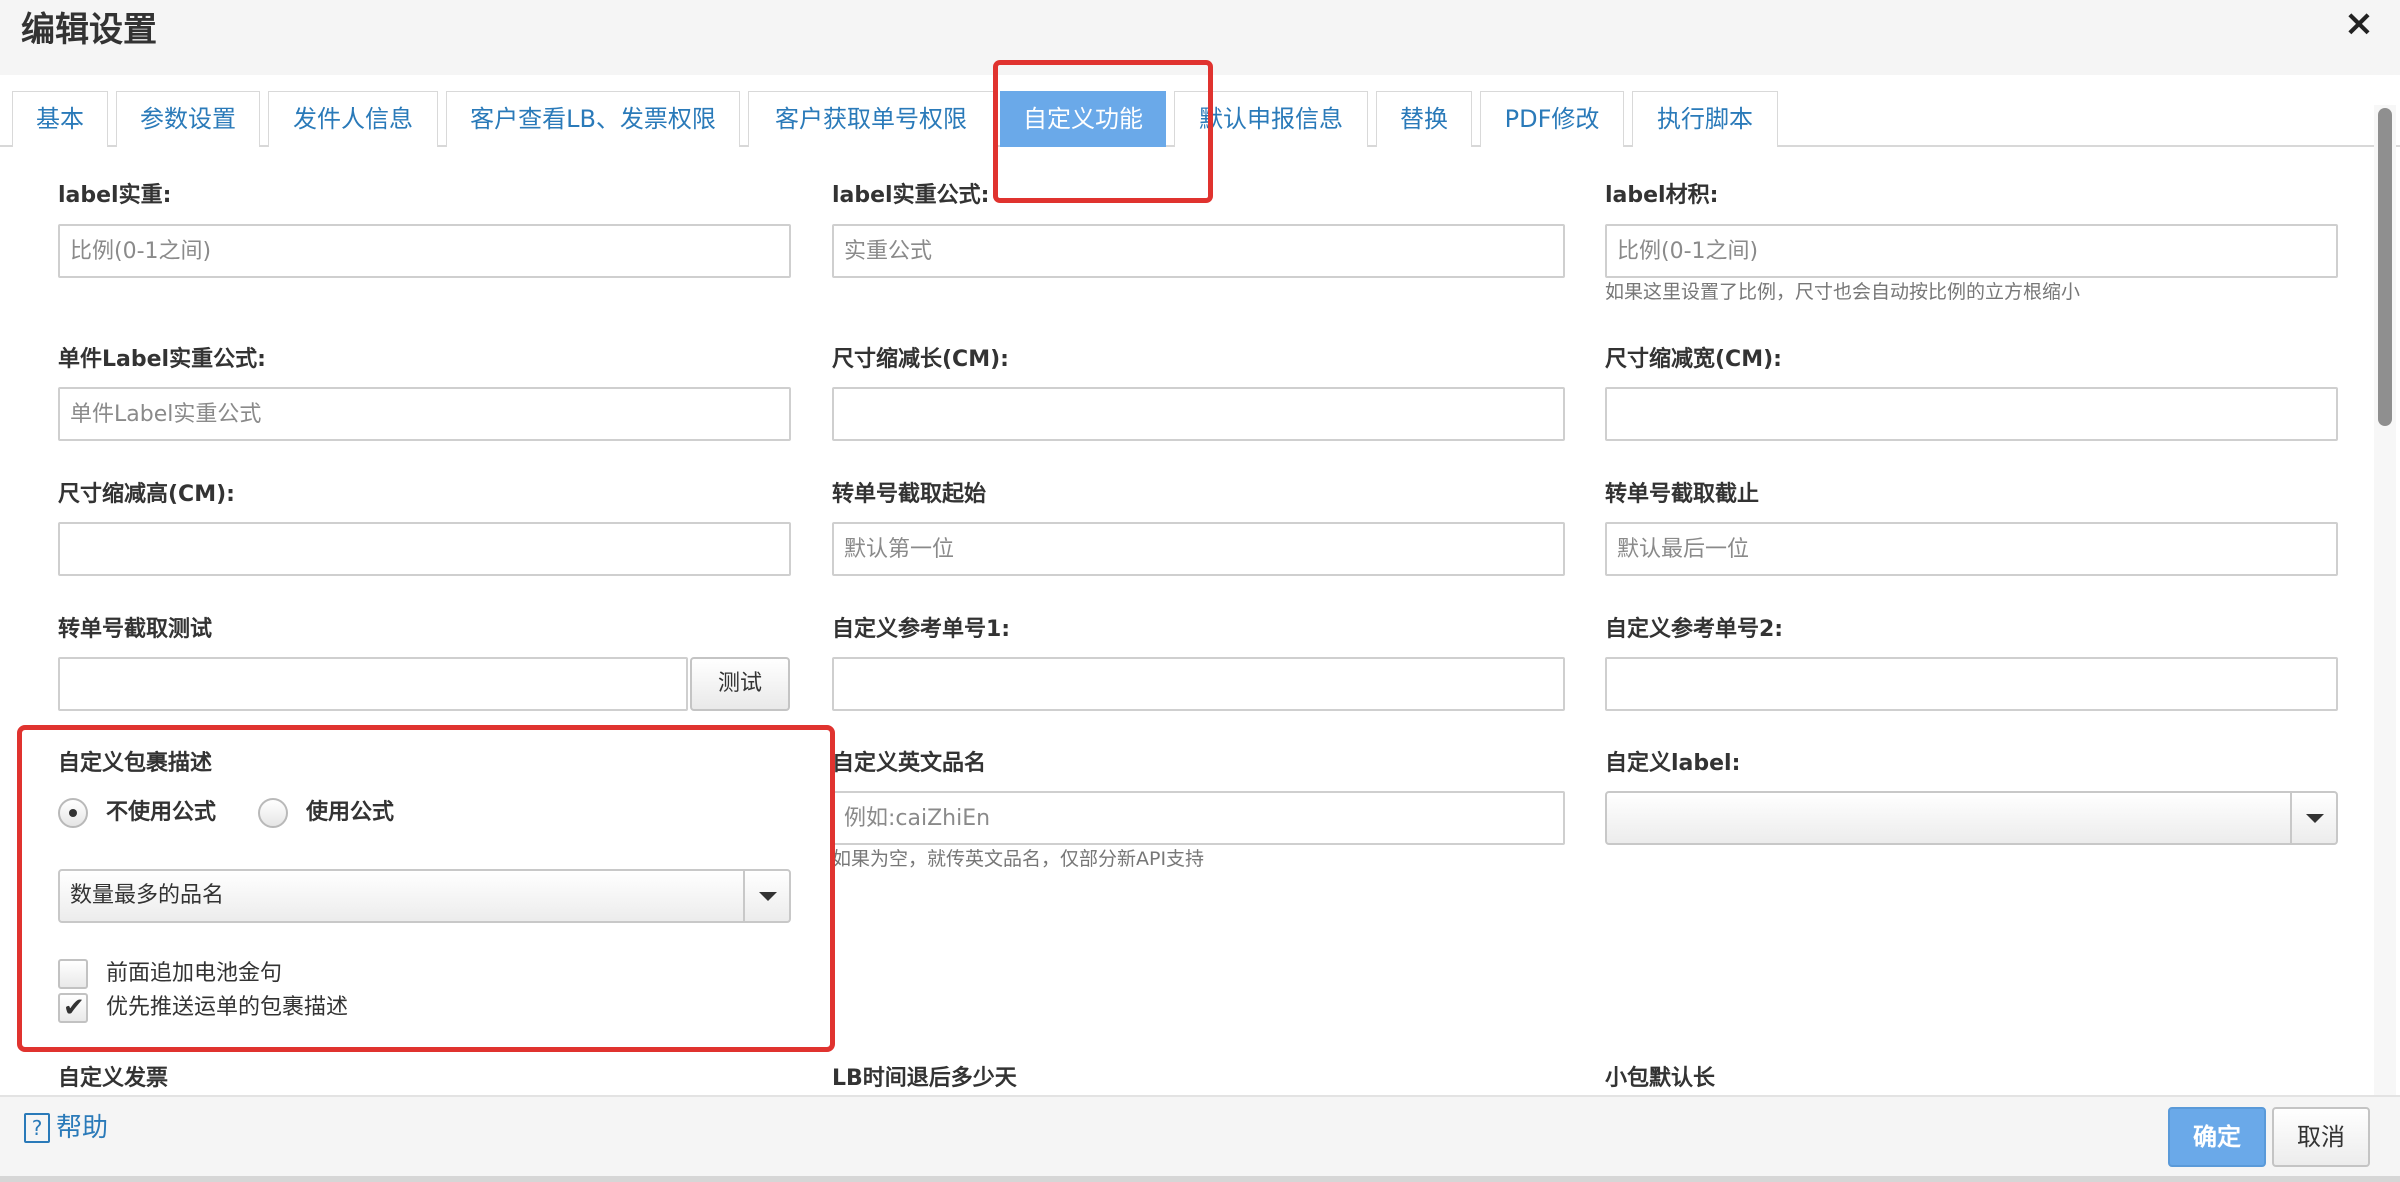 The height and width of the screenshot is (1182, 2400). What do you see at coordinates (113, 1078) in the screenshot?
I see `custom-invoice-label: 自定义发票` at bounding box center [113, 1078].